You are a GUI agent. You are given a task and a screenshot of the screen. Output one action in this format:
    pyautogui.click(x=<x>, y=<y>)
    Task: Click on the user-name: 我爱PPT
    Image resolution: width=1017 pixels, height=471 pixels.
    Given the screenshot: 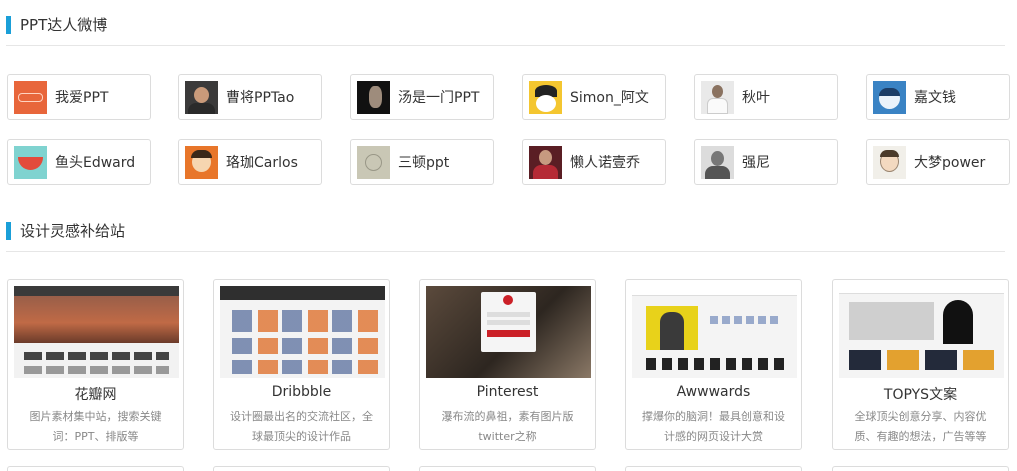 What is the action you would take?
    pyautogui.click(x=82, y=98)
    